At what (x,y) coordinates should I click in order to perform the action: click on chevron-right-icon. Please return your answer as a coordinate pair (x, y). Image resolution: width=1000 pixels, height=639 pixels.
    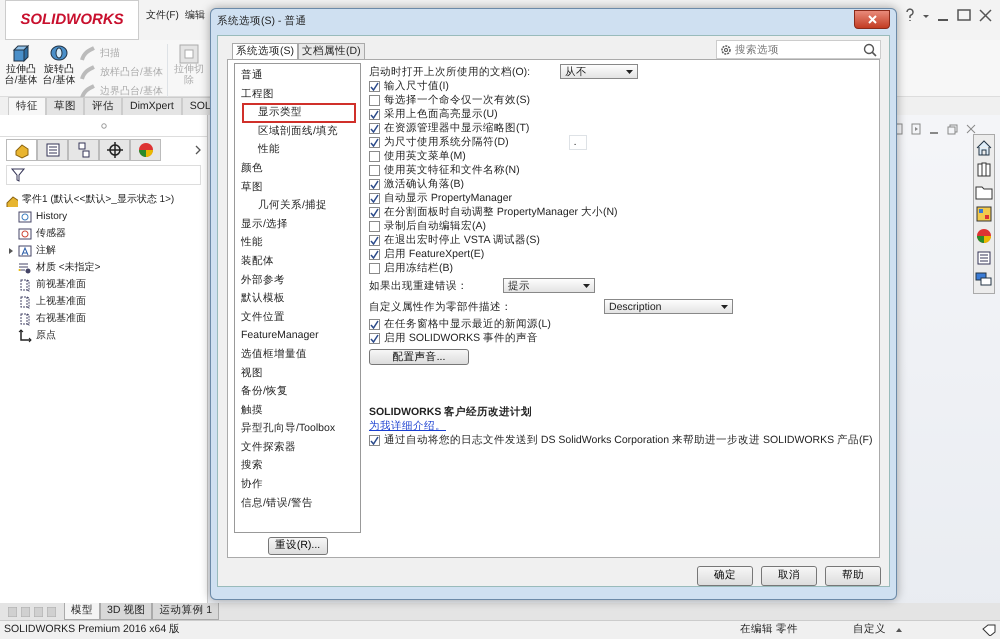
    Looking at the image, I should click on (198, 150).